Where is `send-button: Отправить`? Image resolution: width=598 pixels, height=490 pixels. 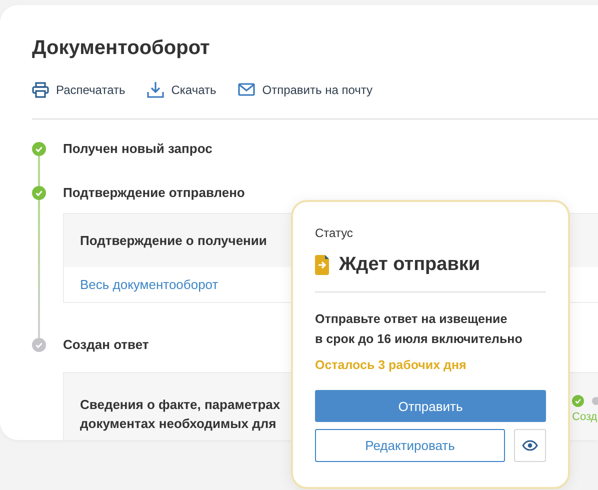
send-button: Отправить is located at coordinates (430, 406).